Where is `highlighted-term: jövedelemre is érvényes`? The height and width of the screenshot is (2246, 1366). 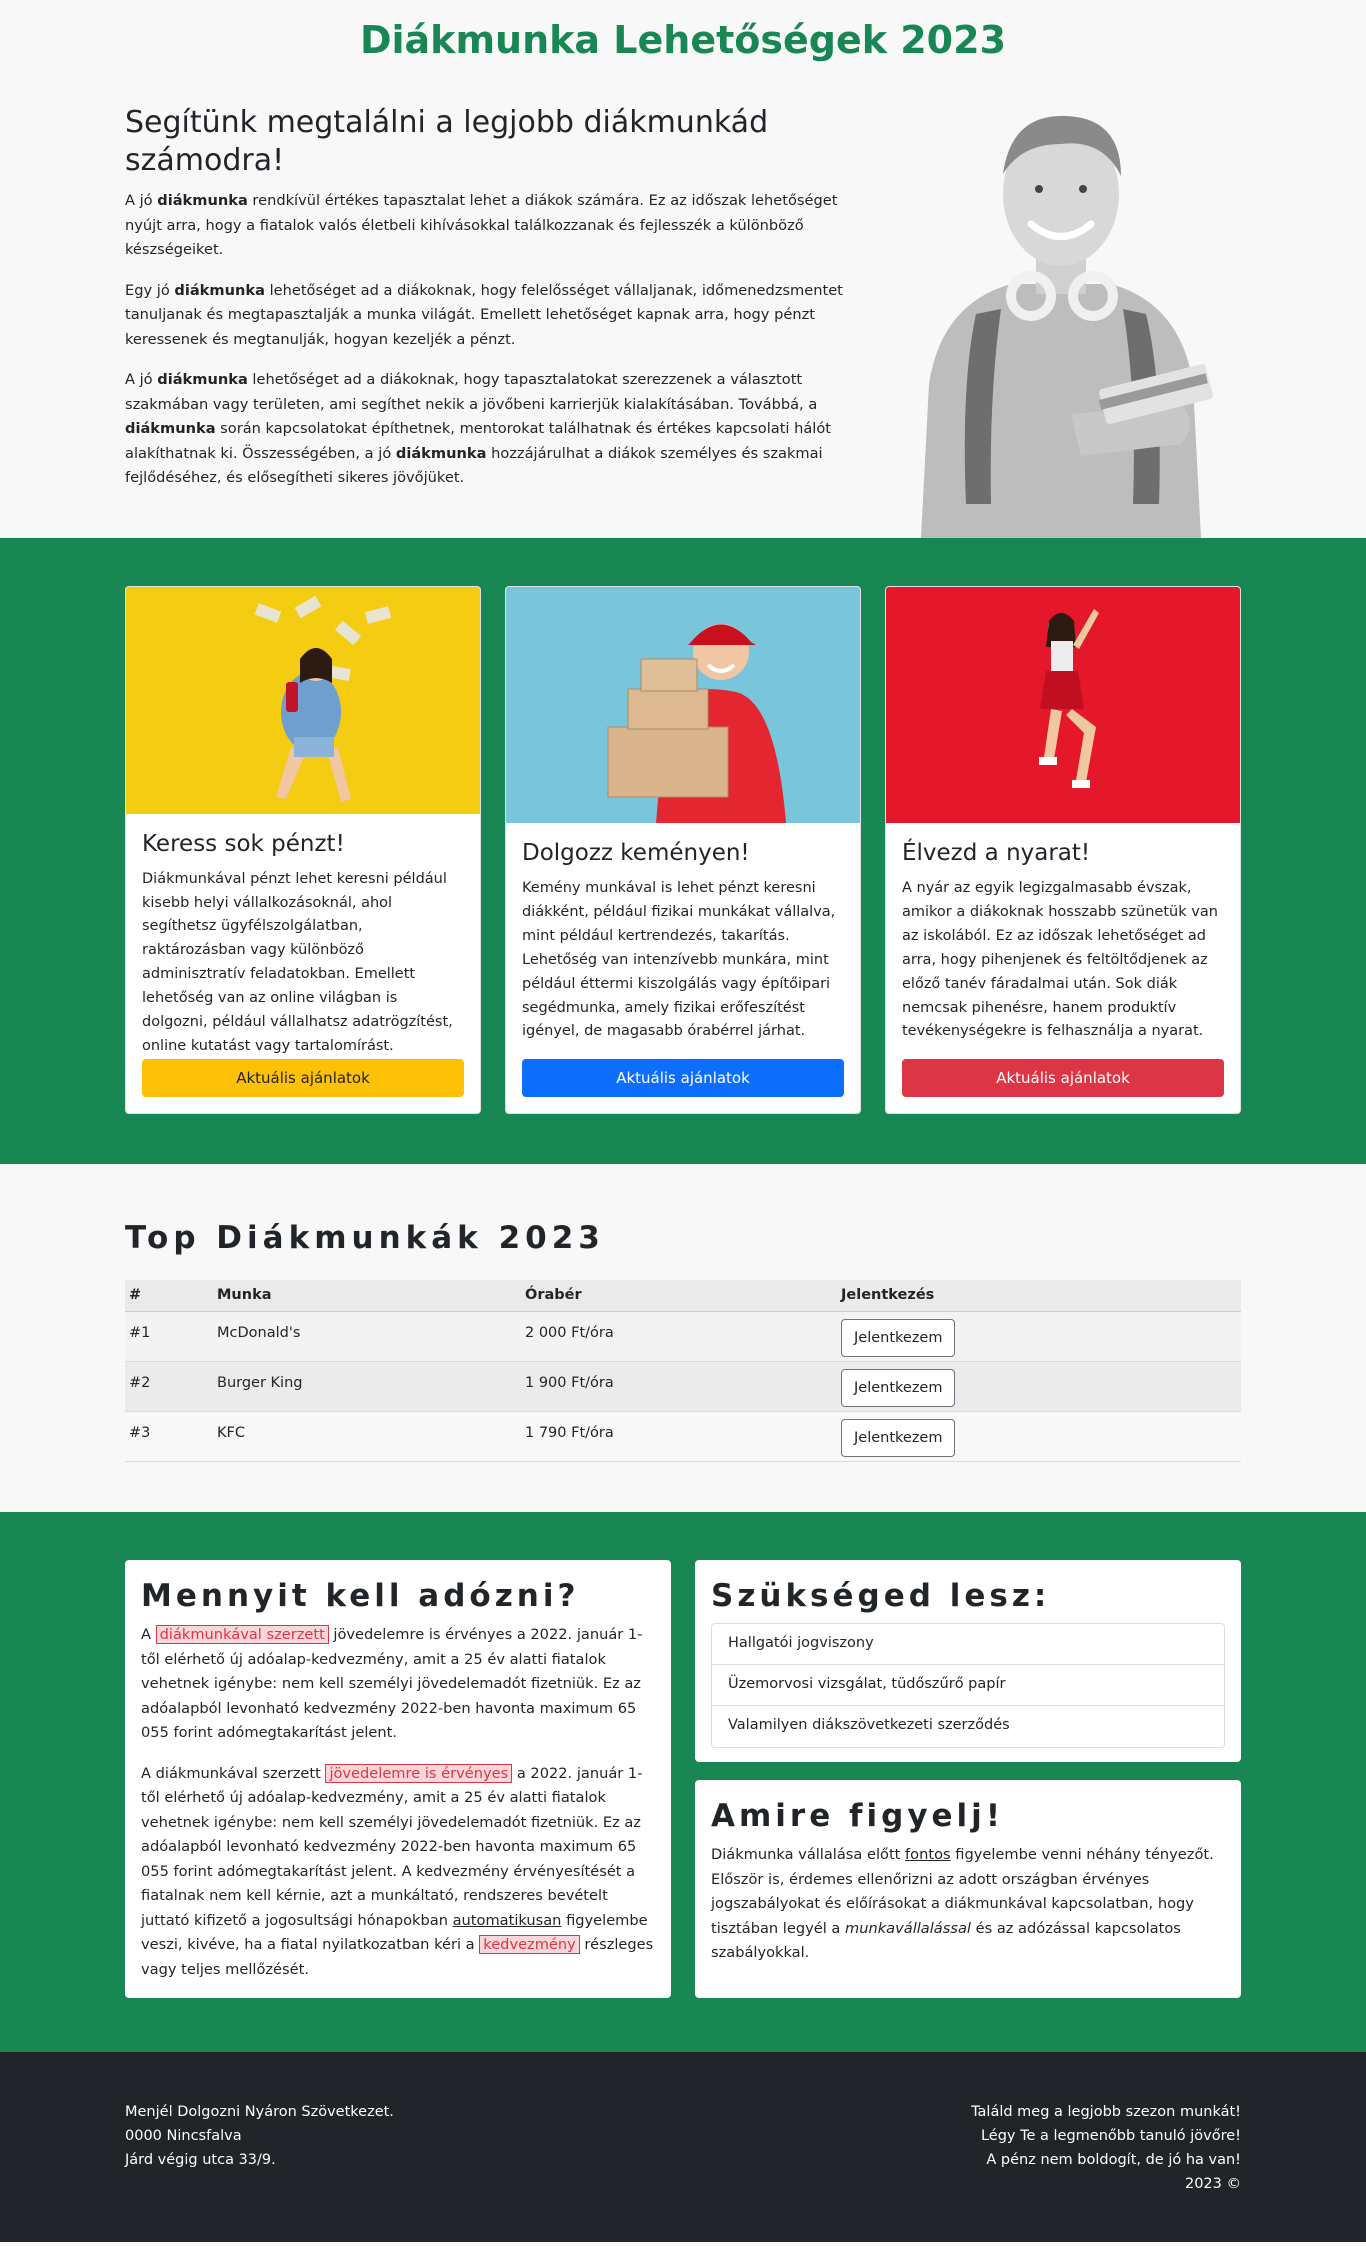 highlighted-term: jövedelemre is érvényes is located at coordinates (419, 1773).